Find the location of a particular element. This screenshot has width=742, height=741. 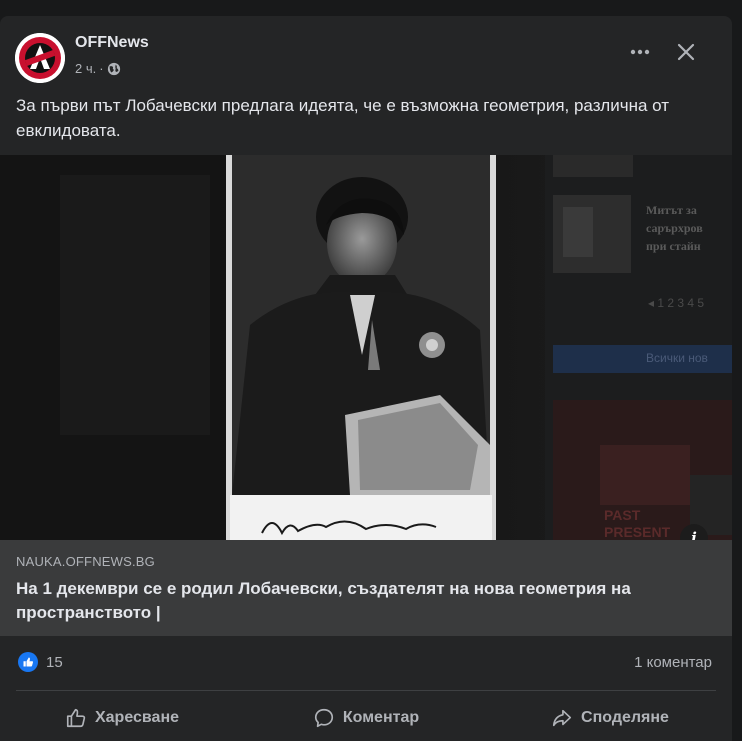

image-banner-line: PAST is located at coordinates (622, 515).